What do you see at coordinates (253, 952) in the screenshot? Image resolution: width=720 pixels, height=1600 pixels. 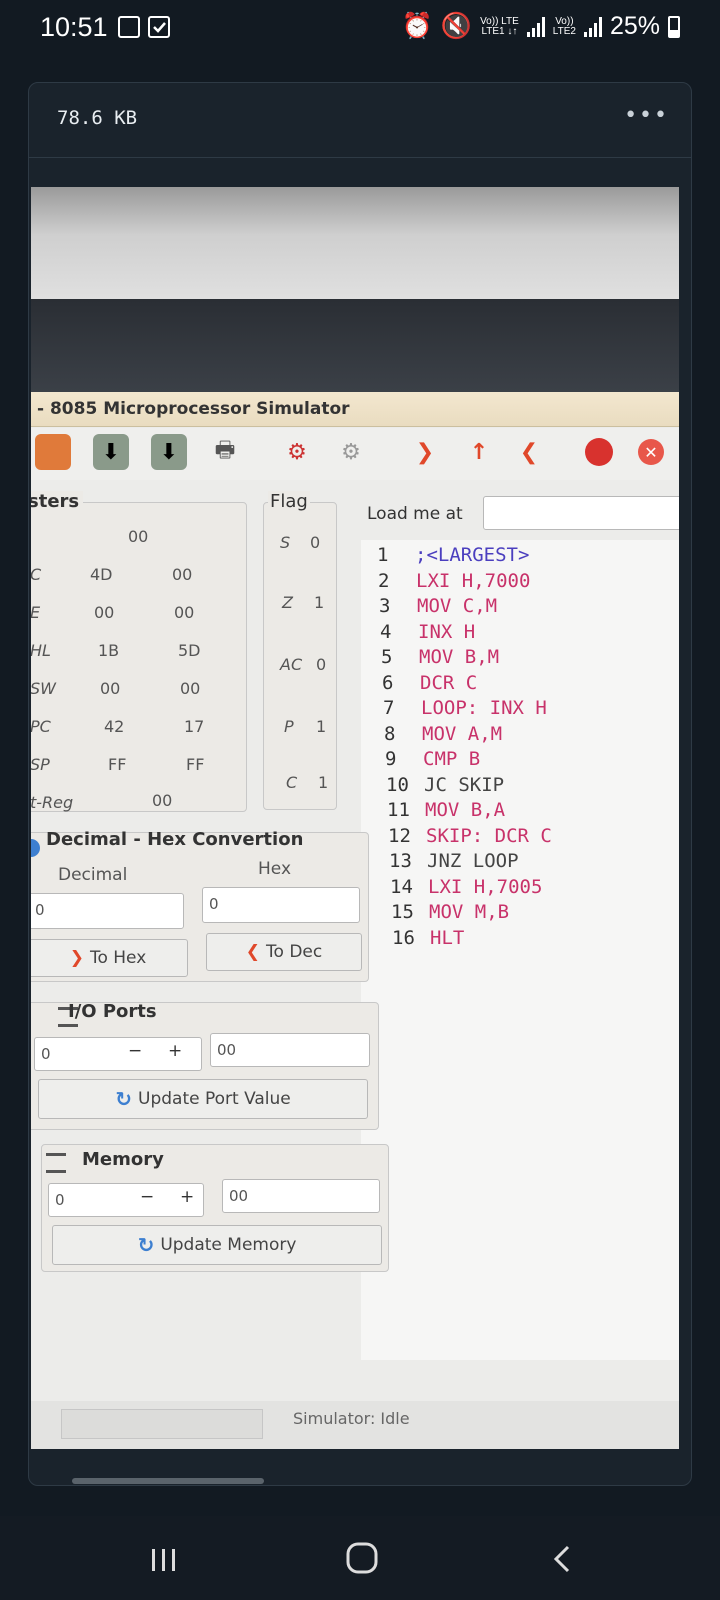 I see `arrow-left-icon: ❮` at bounding box center [253, 952].